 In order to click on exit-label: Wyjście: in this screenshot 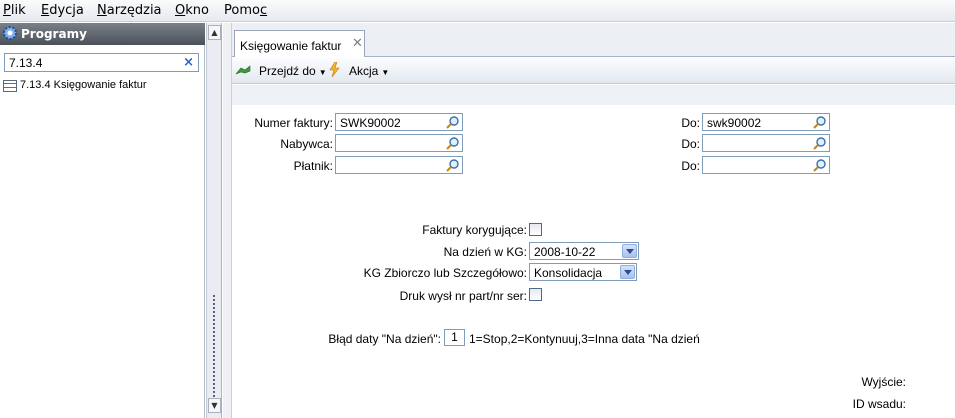, I will do `click(883, 382)`.